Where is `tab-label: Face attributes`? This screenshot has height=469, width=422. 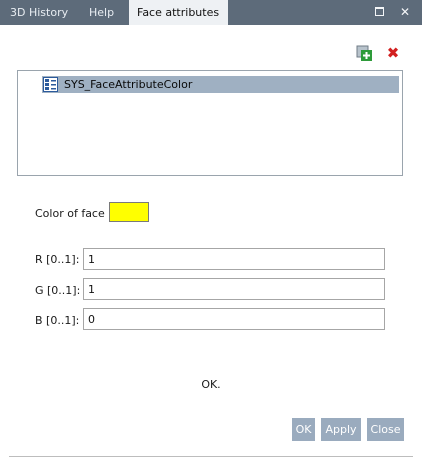 tab-label: Face attributes is located at coordinates (178, 12).